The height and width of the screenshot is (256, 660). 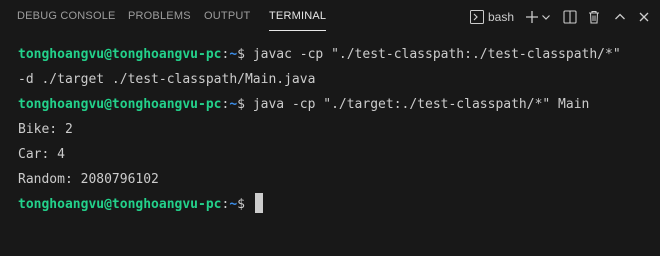 What do you see at coordinates (159, 16) in the screenshot?
I see `tab-problems: PROBLEMS` at bounding box center [159, 16].